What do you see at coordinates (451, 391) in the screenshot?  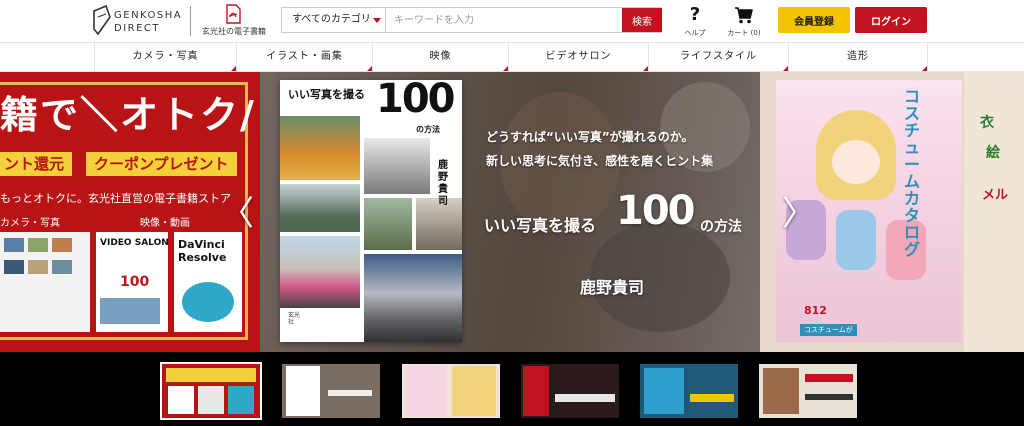 I see `thumbnail-costume-catalog` at bounding box center [451, 391].